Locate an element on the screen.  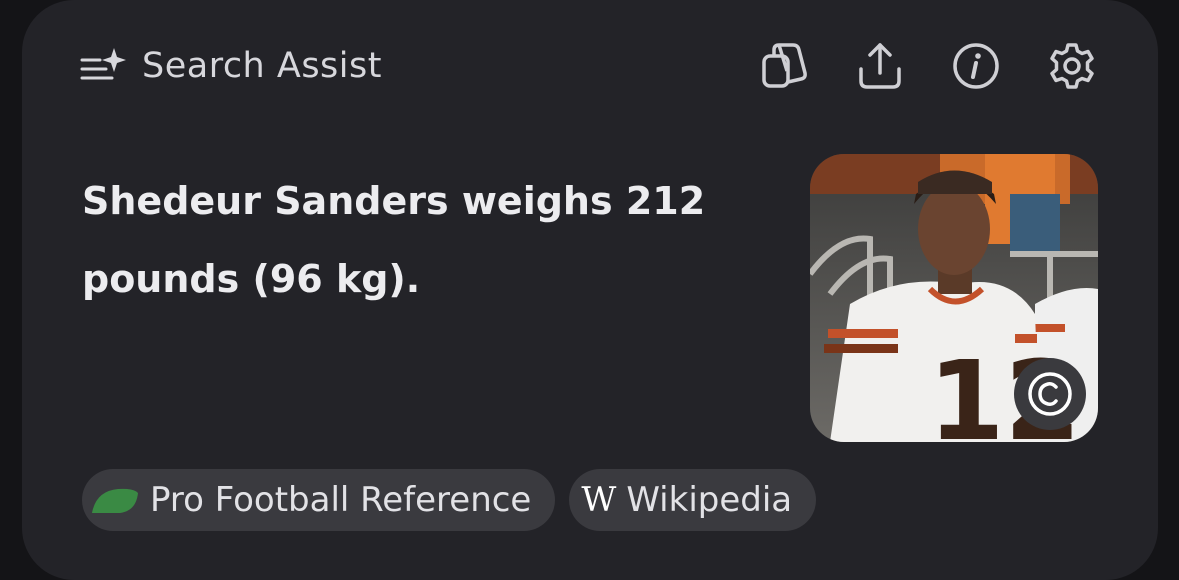
search-assist-header: Search Assist is located at coordinates (231, 66).